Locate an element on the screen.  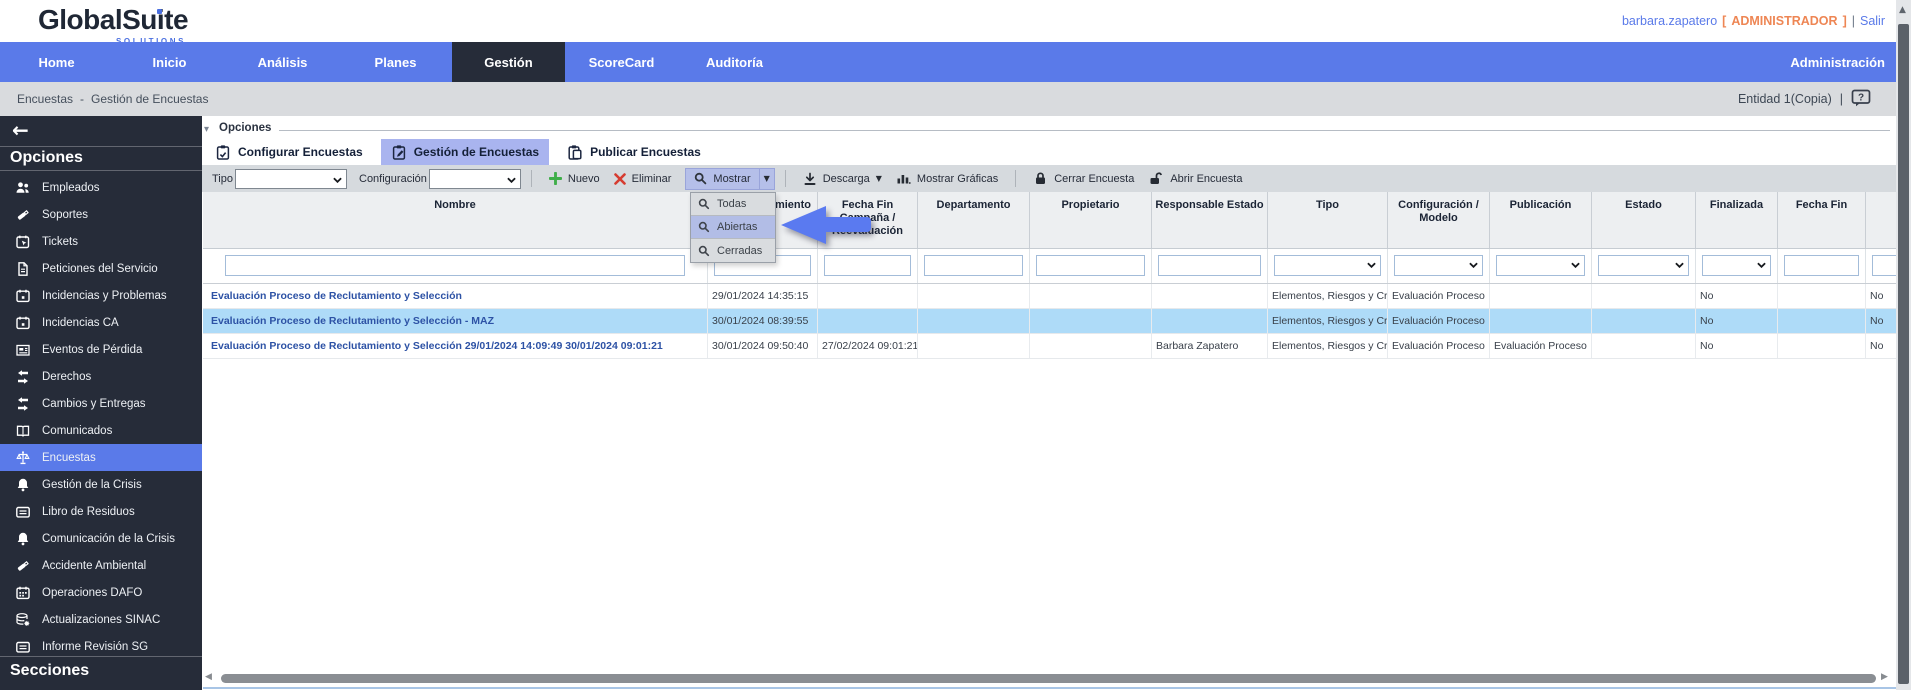
vertical-scrollbar is located at coordinates (1903, 354).